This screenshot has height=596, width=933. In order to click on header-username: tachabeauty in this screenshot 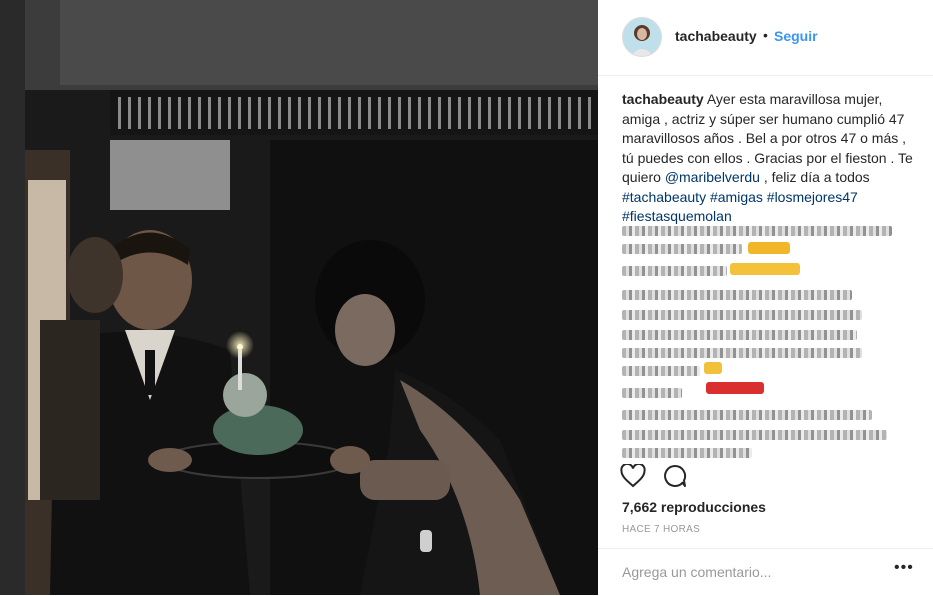, I will do `click(716, 36)`.